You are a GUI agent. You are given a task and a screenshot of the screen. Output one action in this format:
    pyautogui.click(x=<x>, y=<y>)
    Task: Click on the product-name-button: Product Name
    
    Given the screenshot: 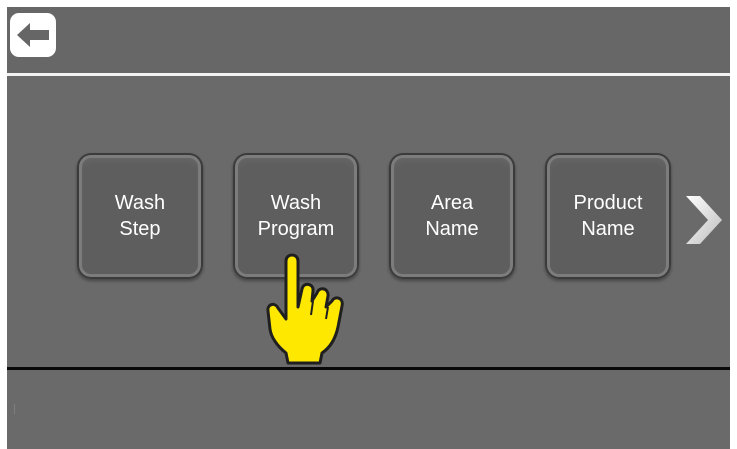 What is the action you would take?
    pyautogui.click(x=608, y=216)
    